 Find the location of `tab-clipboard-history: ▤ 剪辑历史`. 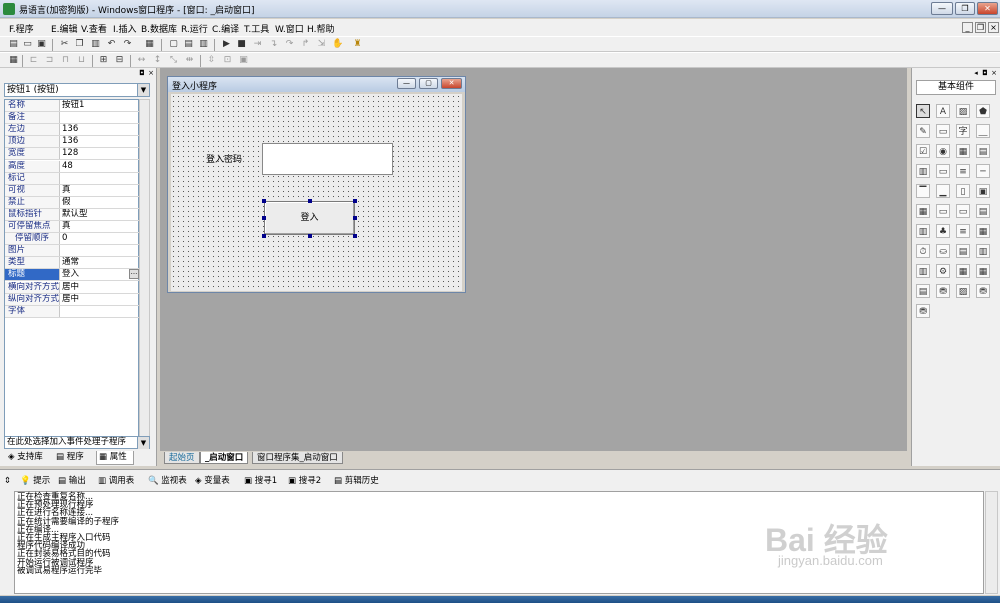

tab-clipboard-history: ▤ 剪辑历史 is located at coordinates (356, 481).